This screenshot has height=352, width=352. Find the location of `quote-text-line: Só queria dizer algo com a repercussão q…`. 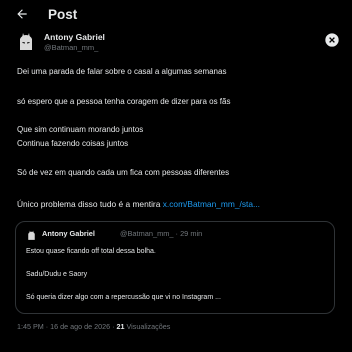

quote-text-line: Só queria dizer algo com a repercussão q… is located at coordinates (123, 297).